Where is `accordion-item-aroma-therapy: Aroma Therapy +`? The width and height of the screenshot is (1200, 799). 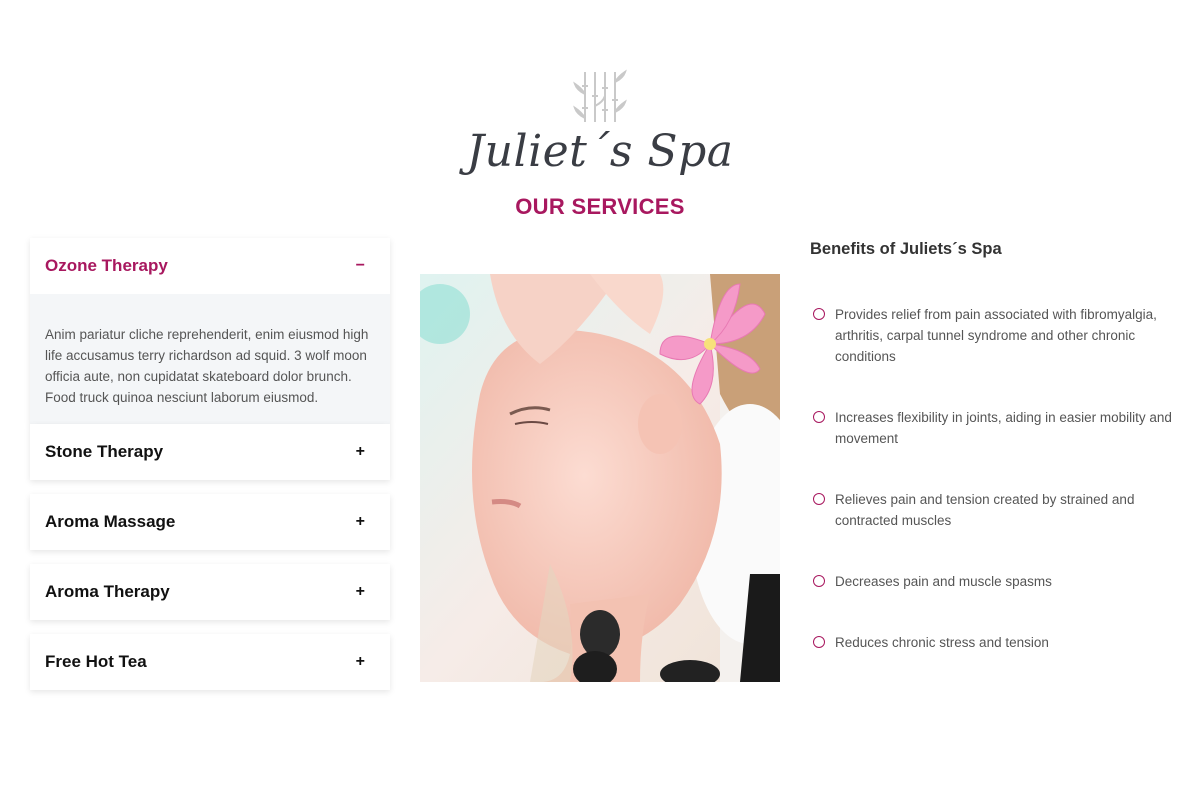 accordion-item-aroma-therapy: Aroma Therapy + is located at coordinates (210, 592).